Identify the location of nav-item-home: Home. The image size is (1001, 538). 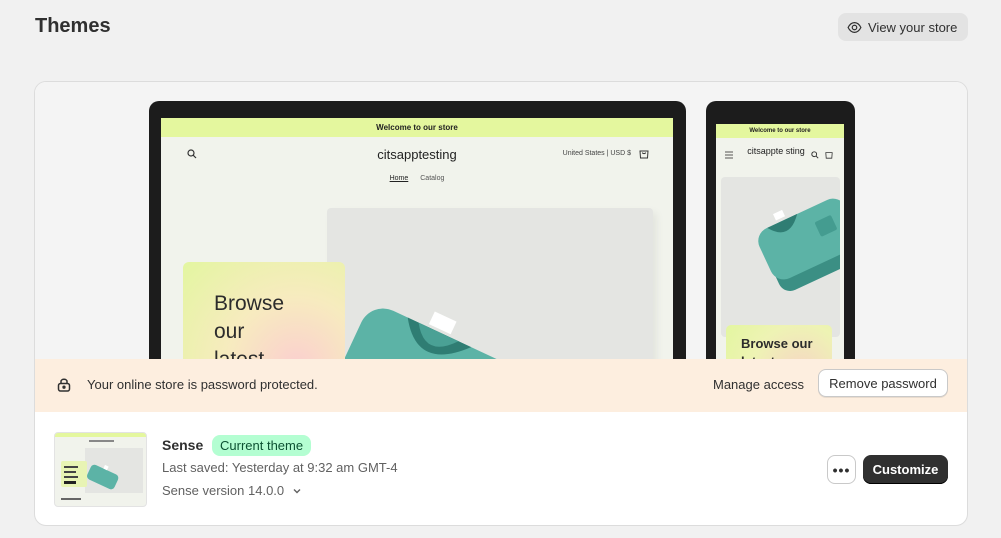
(399, 178).